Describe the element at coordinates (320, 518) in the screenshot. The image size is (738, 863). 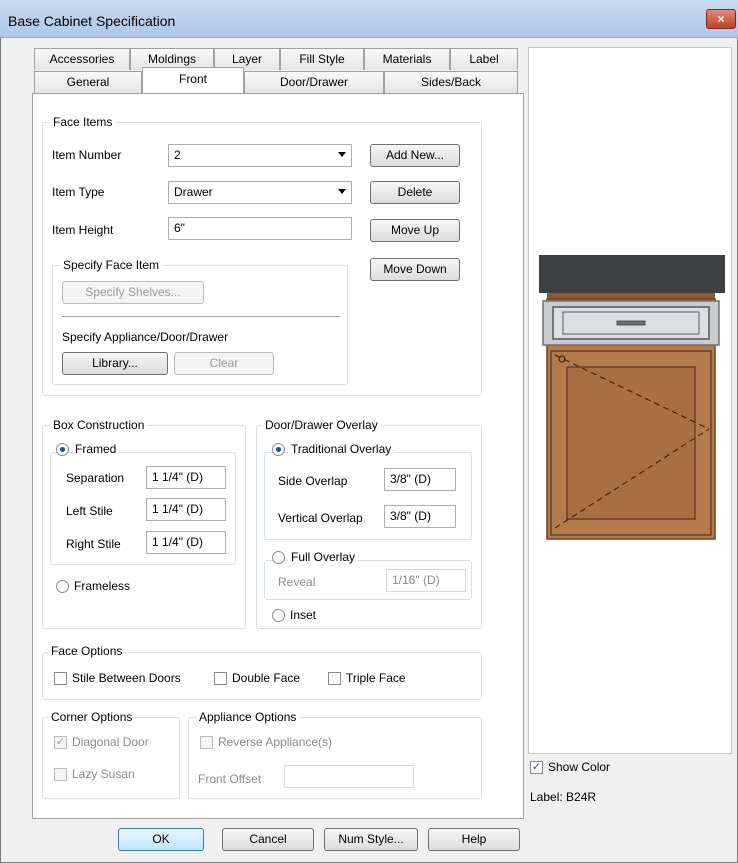
I see `vertical-overlap-label: Vertical Overlap` at that location.